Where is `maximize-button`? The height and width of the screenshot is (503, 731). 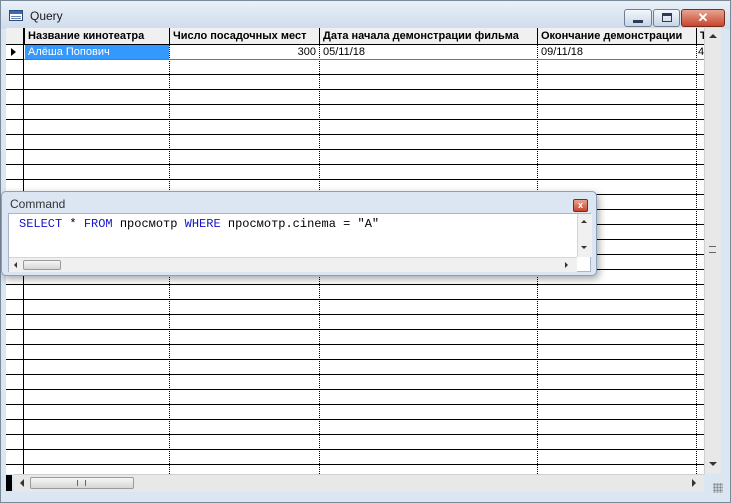 maximize-button is located at coordinates (666, 18).